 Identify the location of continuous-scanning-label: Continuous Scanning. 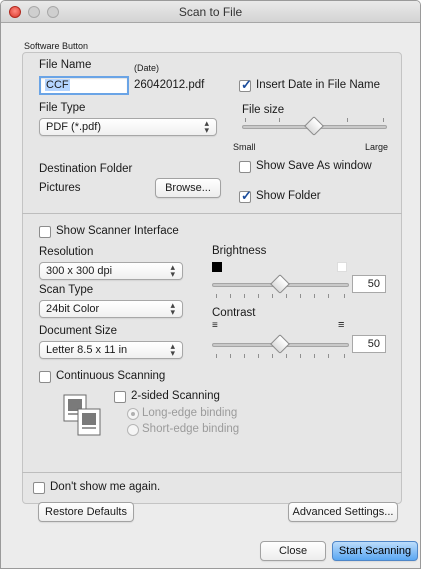
(111, 376).